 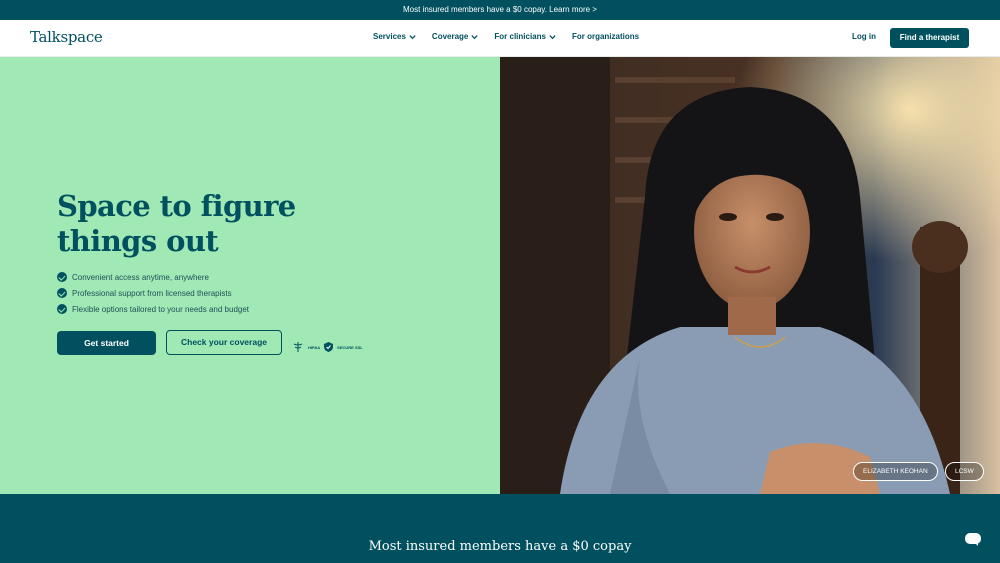 I want to click on hipaa-caduceus-icon, so click(x=298, y=347).